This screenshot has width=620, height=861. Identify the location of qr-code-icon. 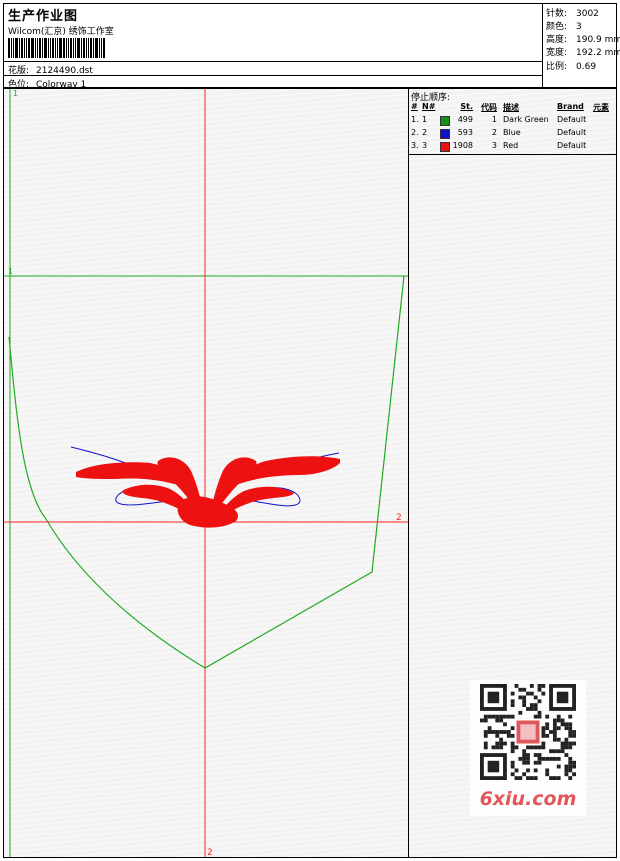
(528, 732).